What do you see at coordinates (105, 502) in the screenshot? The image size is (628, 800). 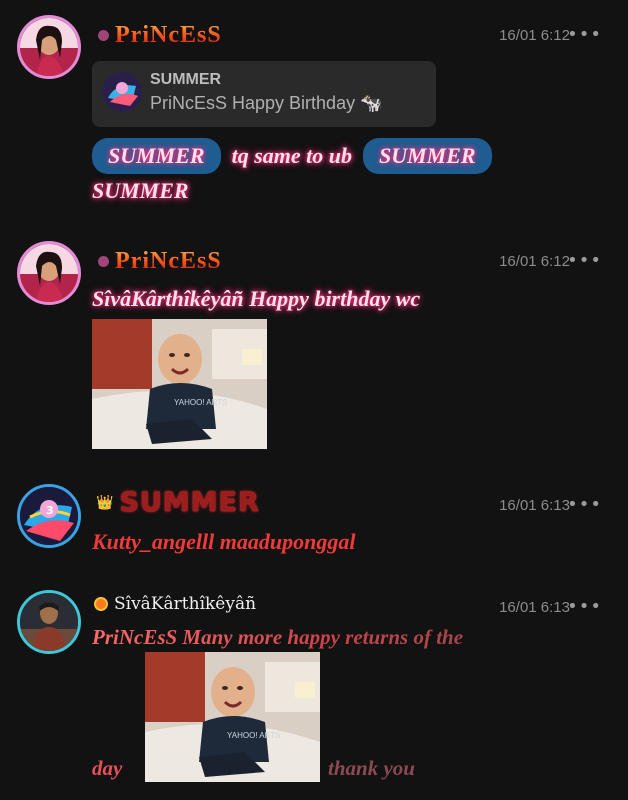 I see `crown-icon: 👑` at bounding box center [105, 502].